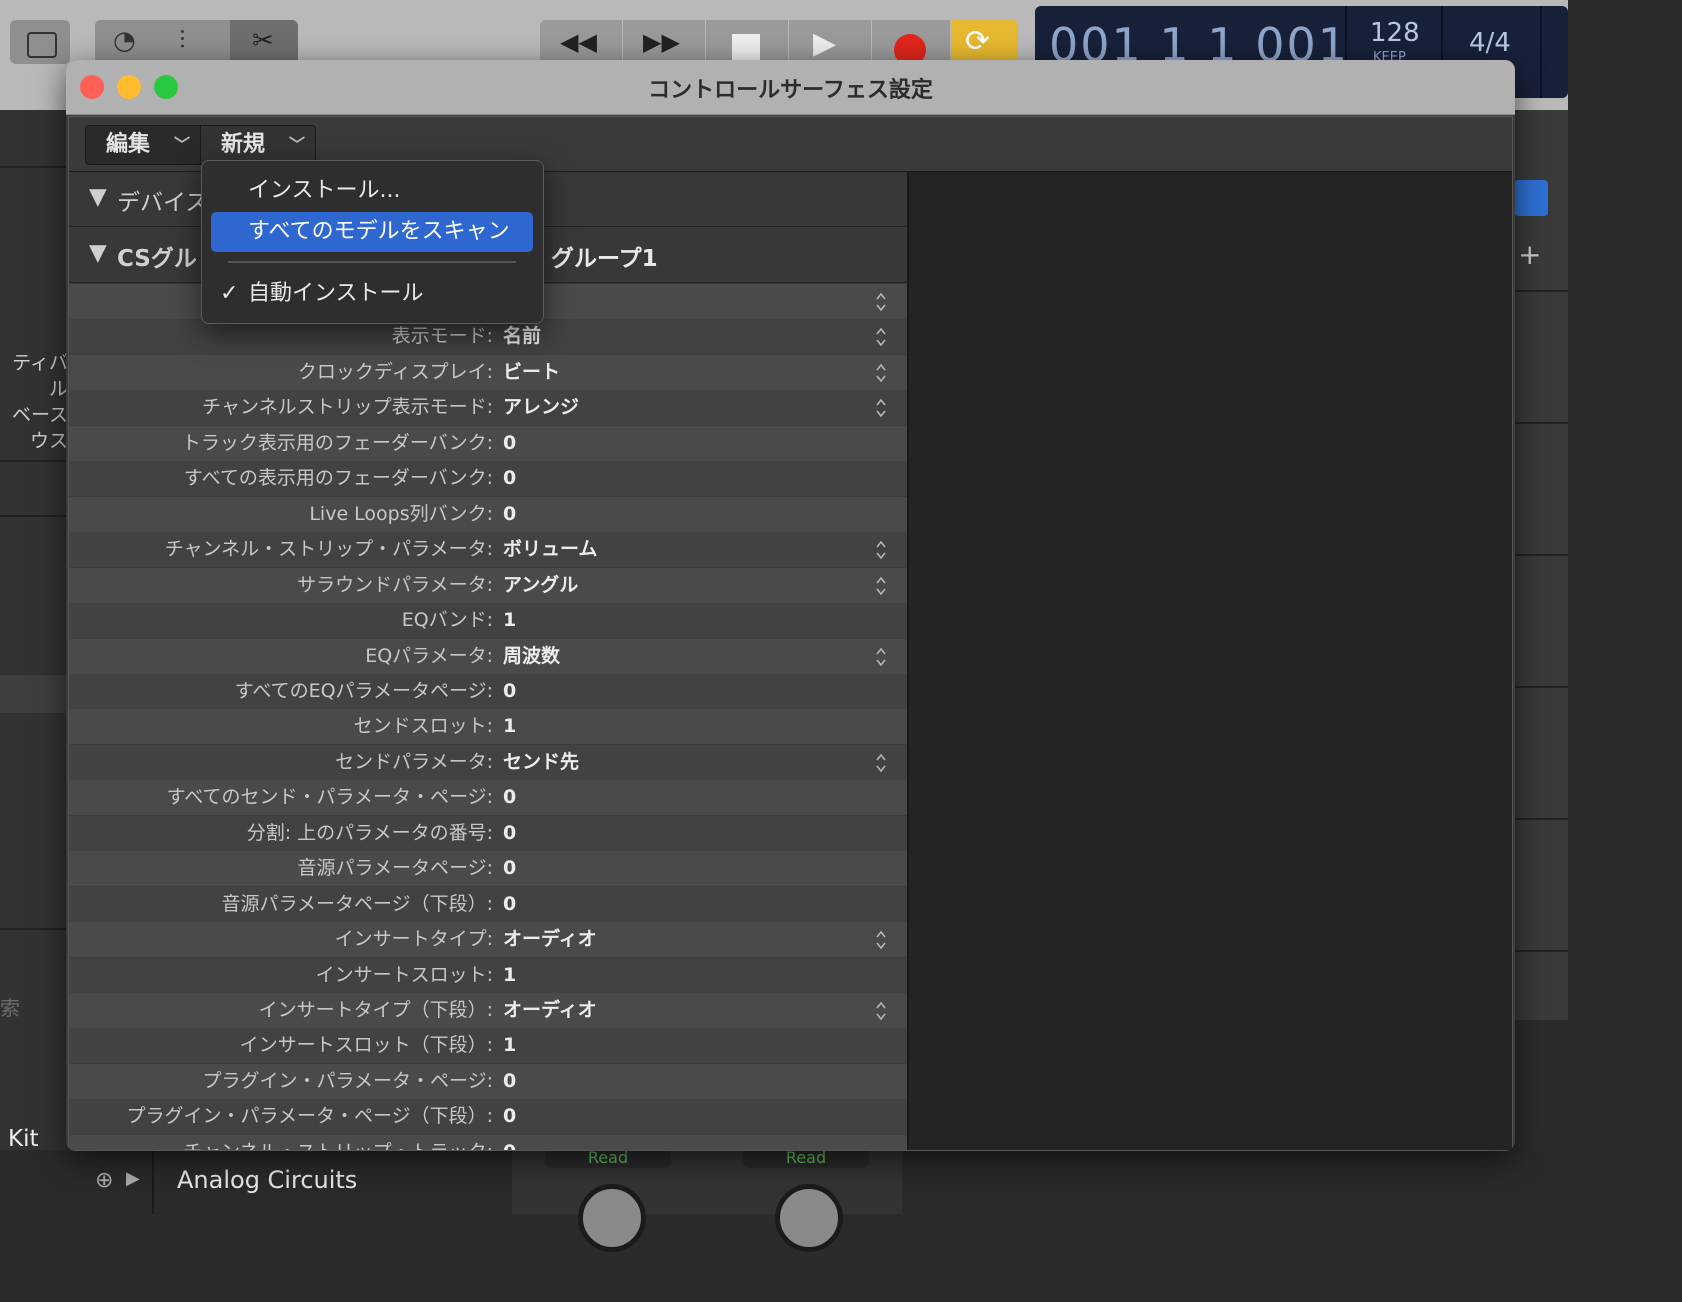 The height and width of the screenshot is (1302, 1682). Describe the element at coordinates (522, 336) in the screenshot. I see `parameter-value: 名前` at that location.